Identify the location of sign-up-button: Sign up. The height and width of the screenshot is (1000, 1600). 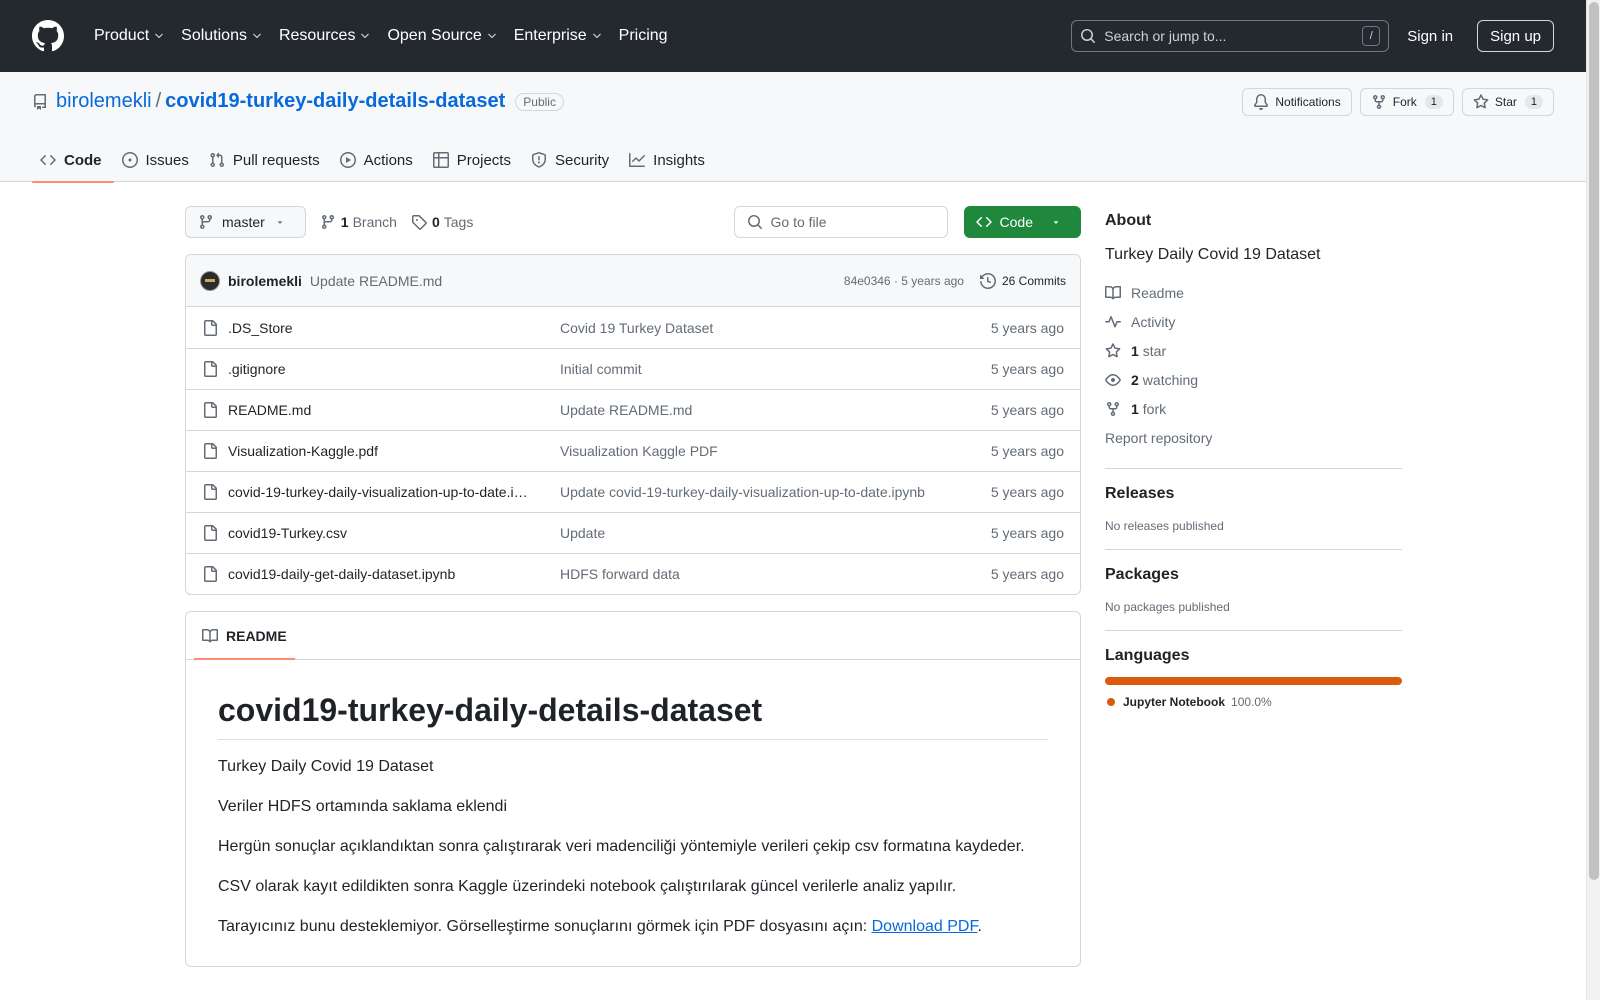
(1515, 36).